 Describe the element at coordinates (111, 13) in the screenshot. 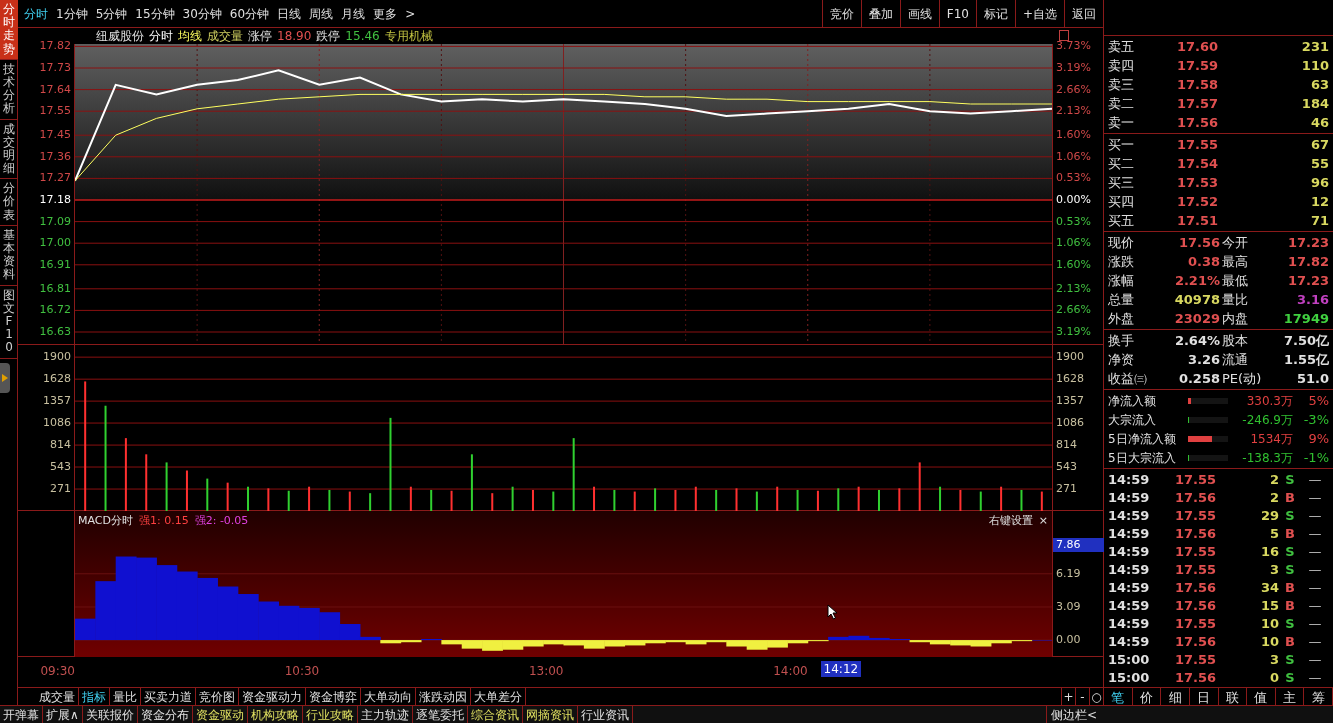

I see `period-tab: 5分钟` at that location.